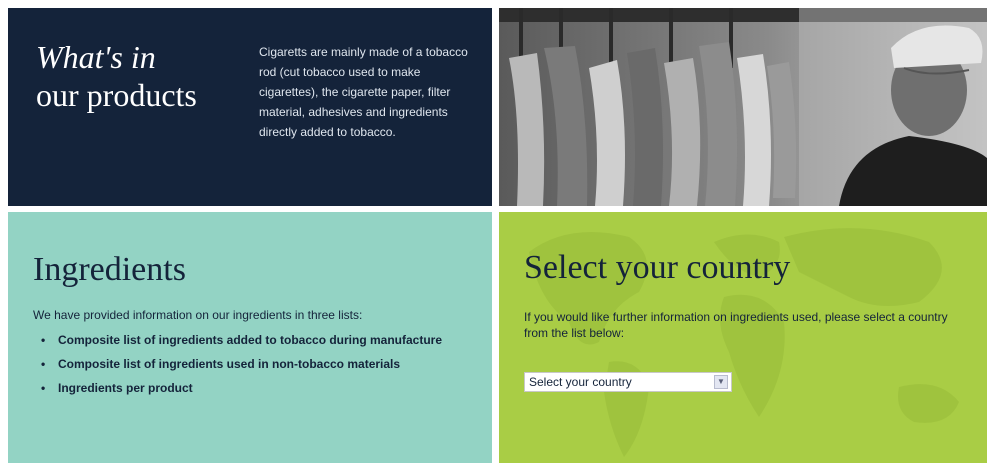 This screenshot has width=995, height=471. I want to click on country-select: Select your country ▼, so click(628, 382).